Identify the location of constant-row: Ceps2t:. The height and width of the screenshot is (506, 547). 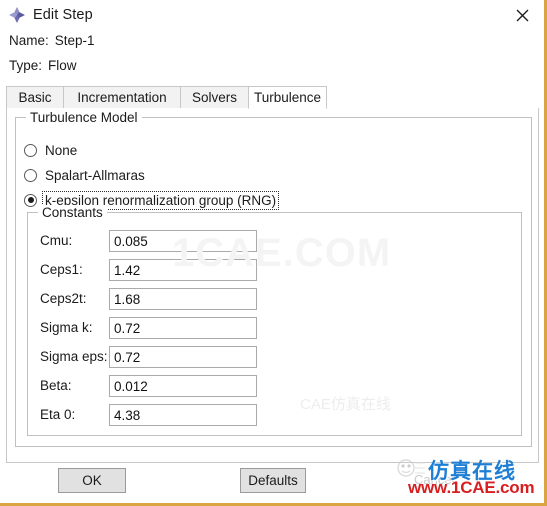
(274, 299).